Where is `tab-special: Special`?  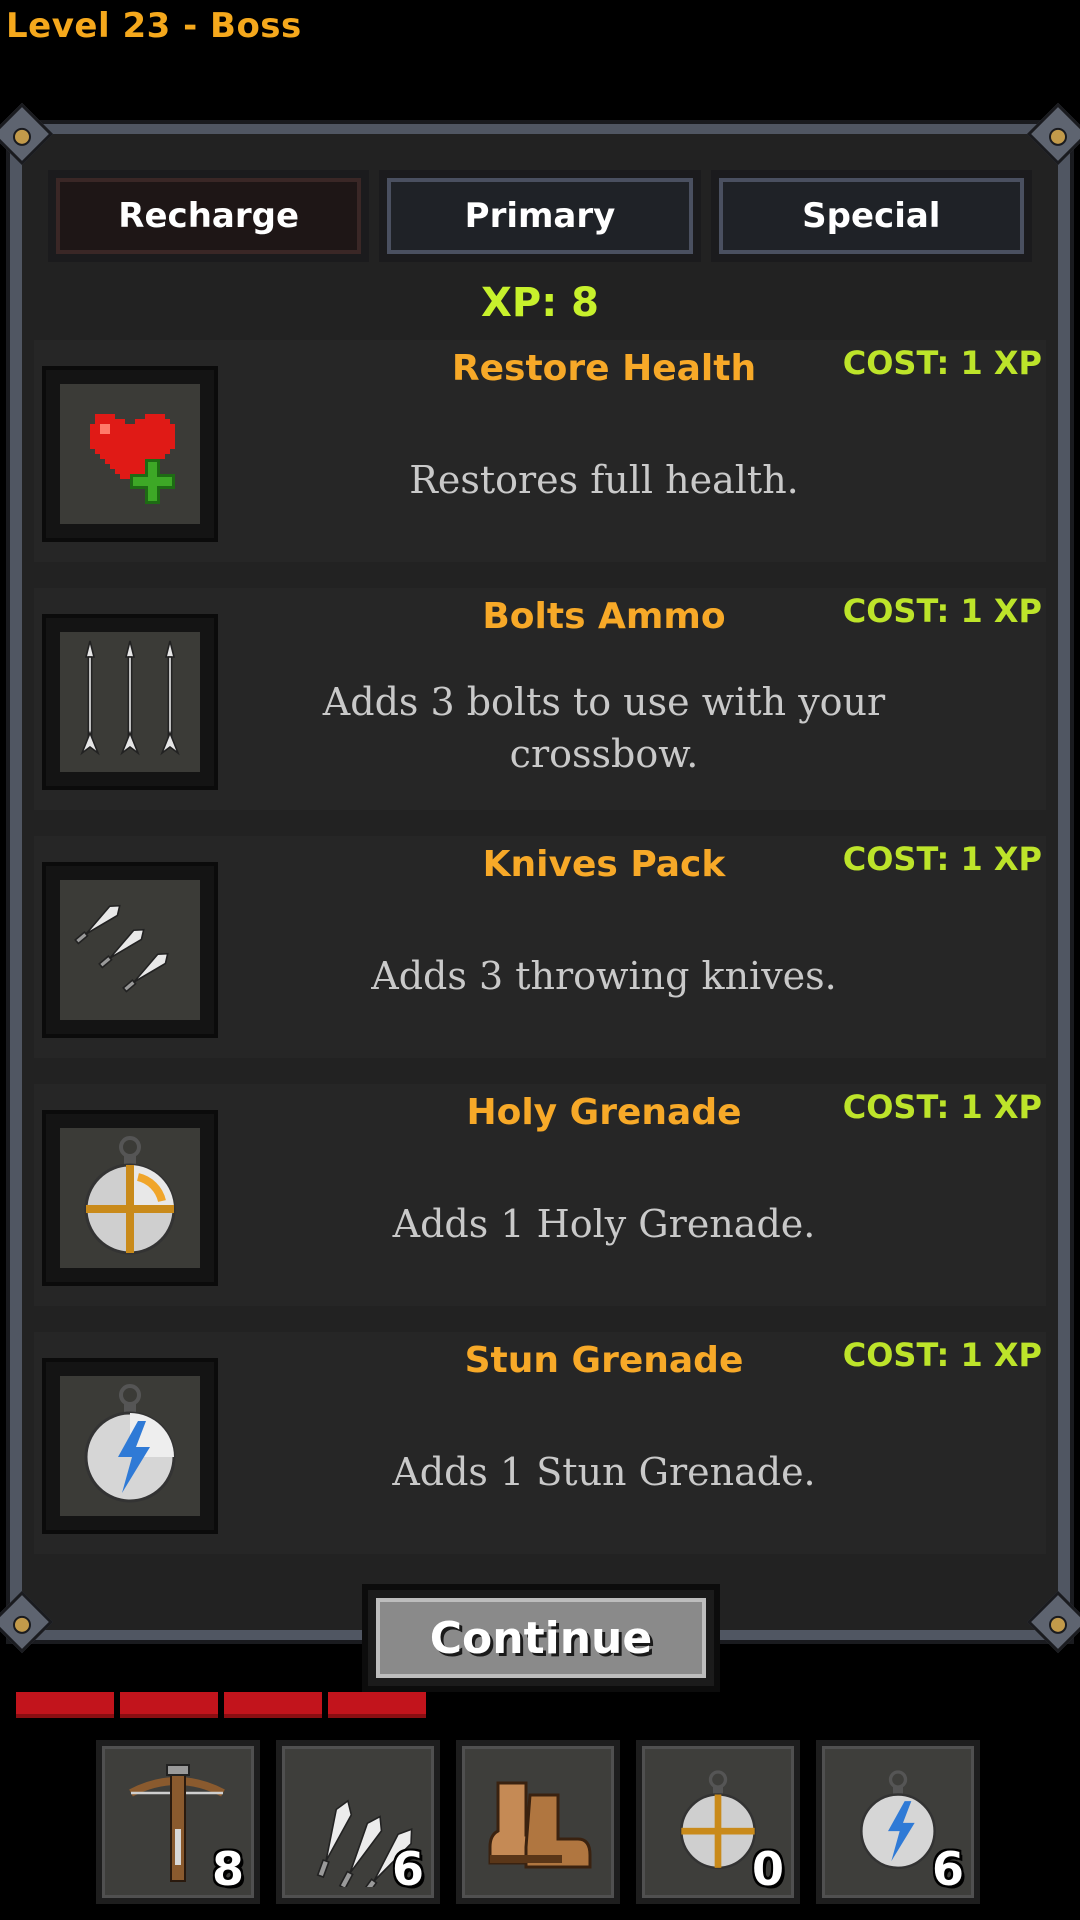
tab-special: Special is located at coordinates (871, 216).